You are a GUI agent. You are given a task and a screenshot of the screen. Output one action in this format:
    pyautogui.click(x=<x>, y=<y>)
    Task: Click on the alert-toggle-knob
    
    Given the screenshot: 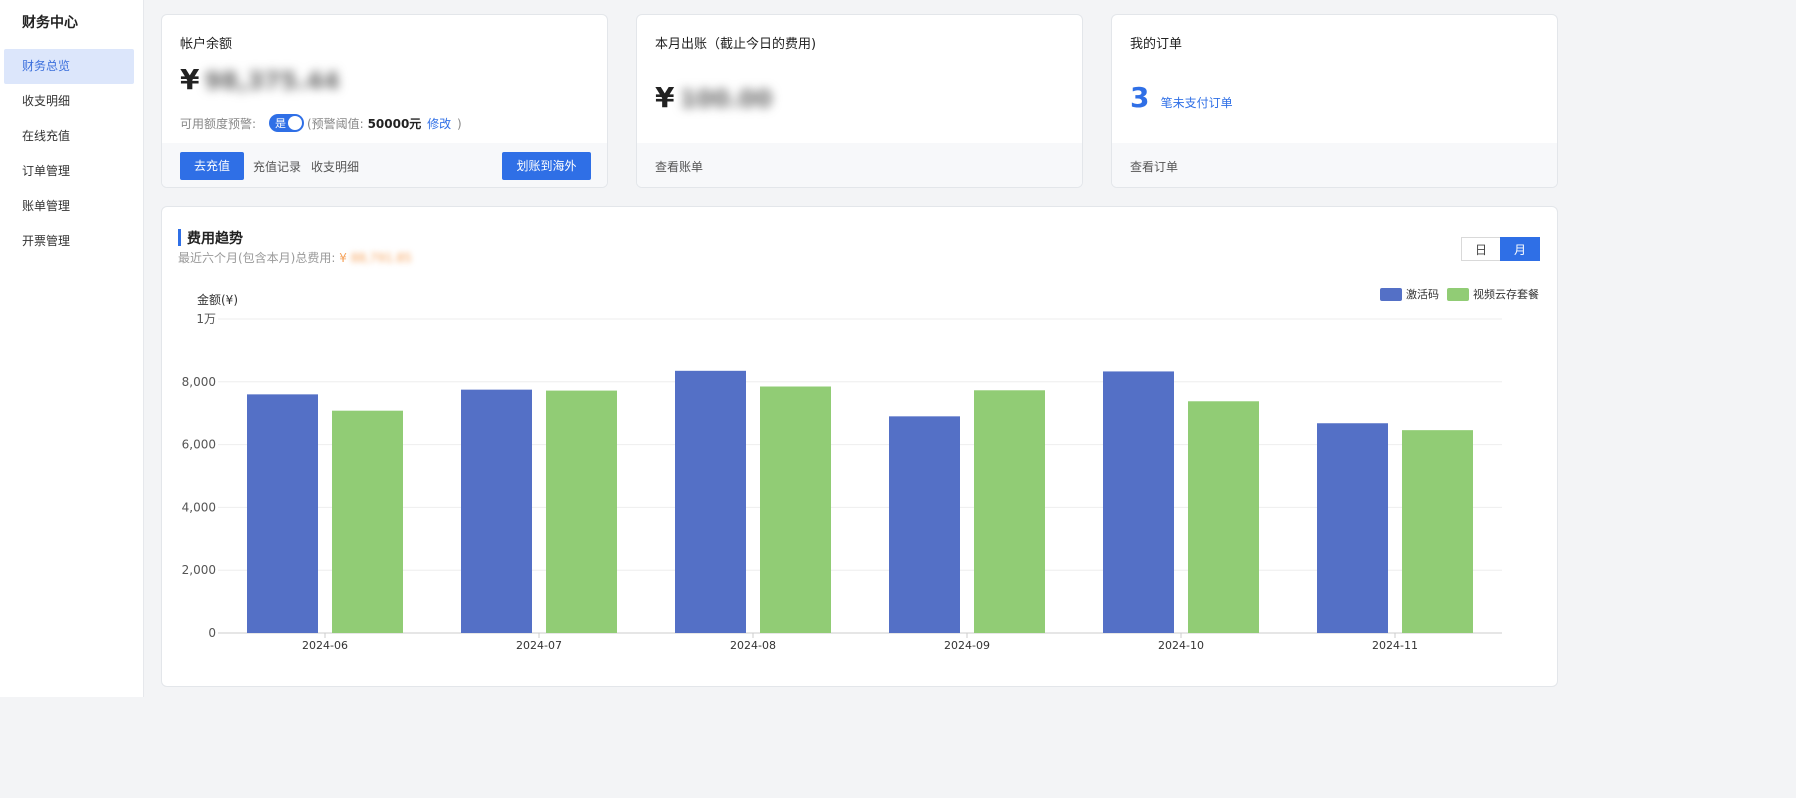 What is the action you would take?
    pyautogui.click(x=295, y=123)
    